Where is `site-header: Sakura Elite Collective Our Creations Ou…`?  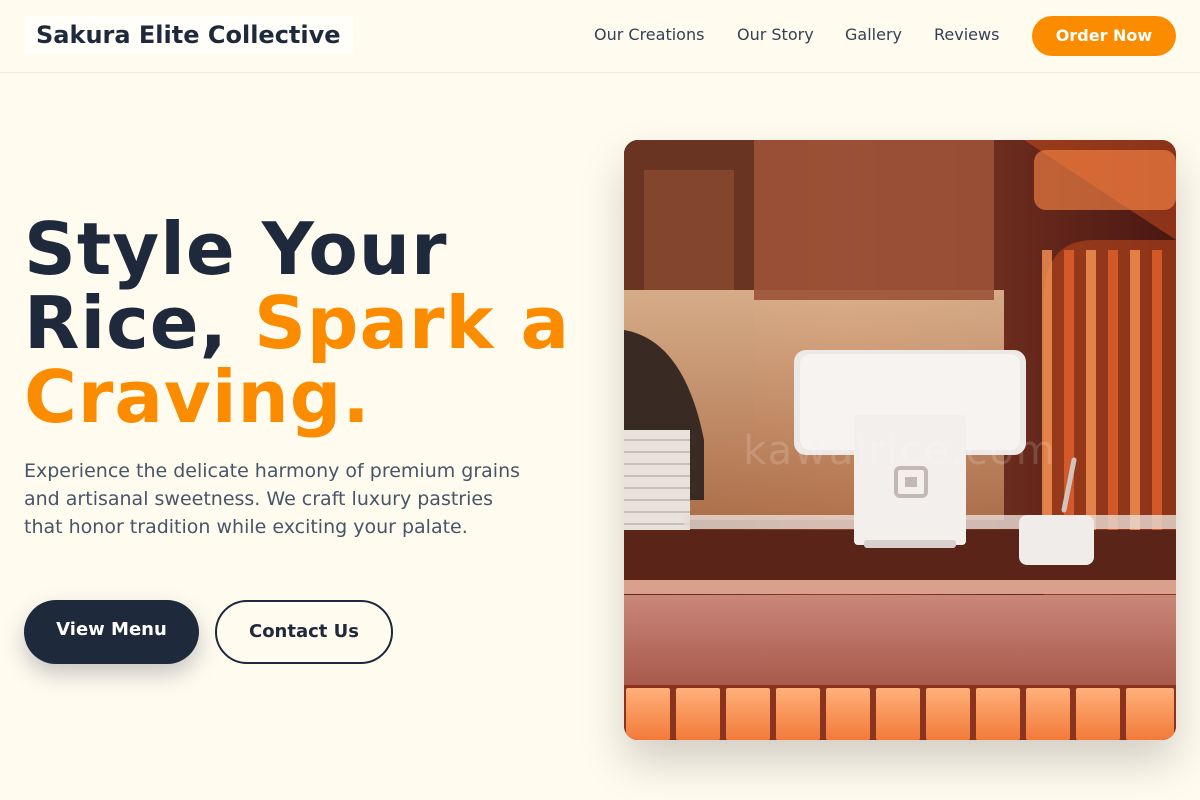 site-header: Sakura Elite Collective Our Creations Ou… is located at coordinates (600, 36).